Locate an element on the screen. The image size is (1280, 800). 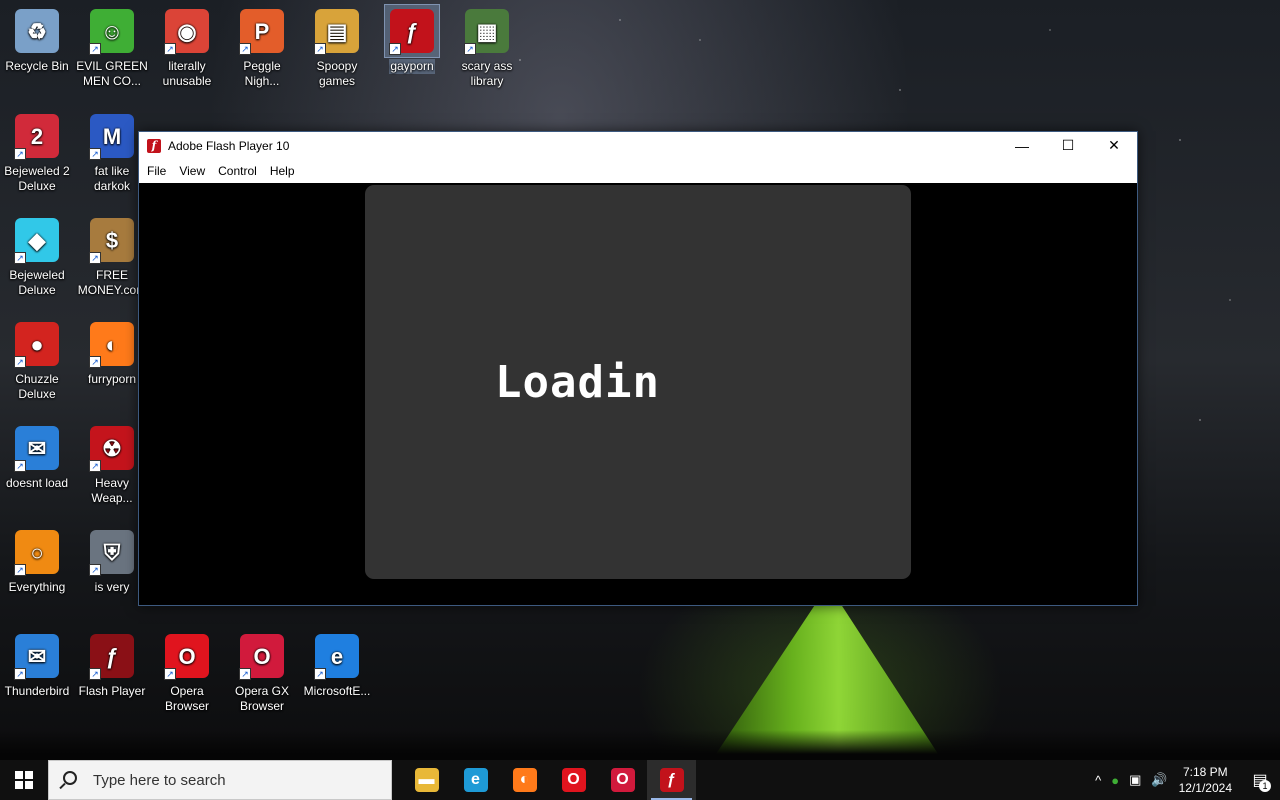
people-icon: ● is located at coordinates (1115, 780).